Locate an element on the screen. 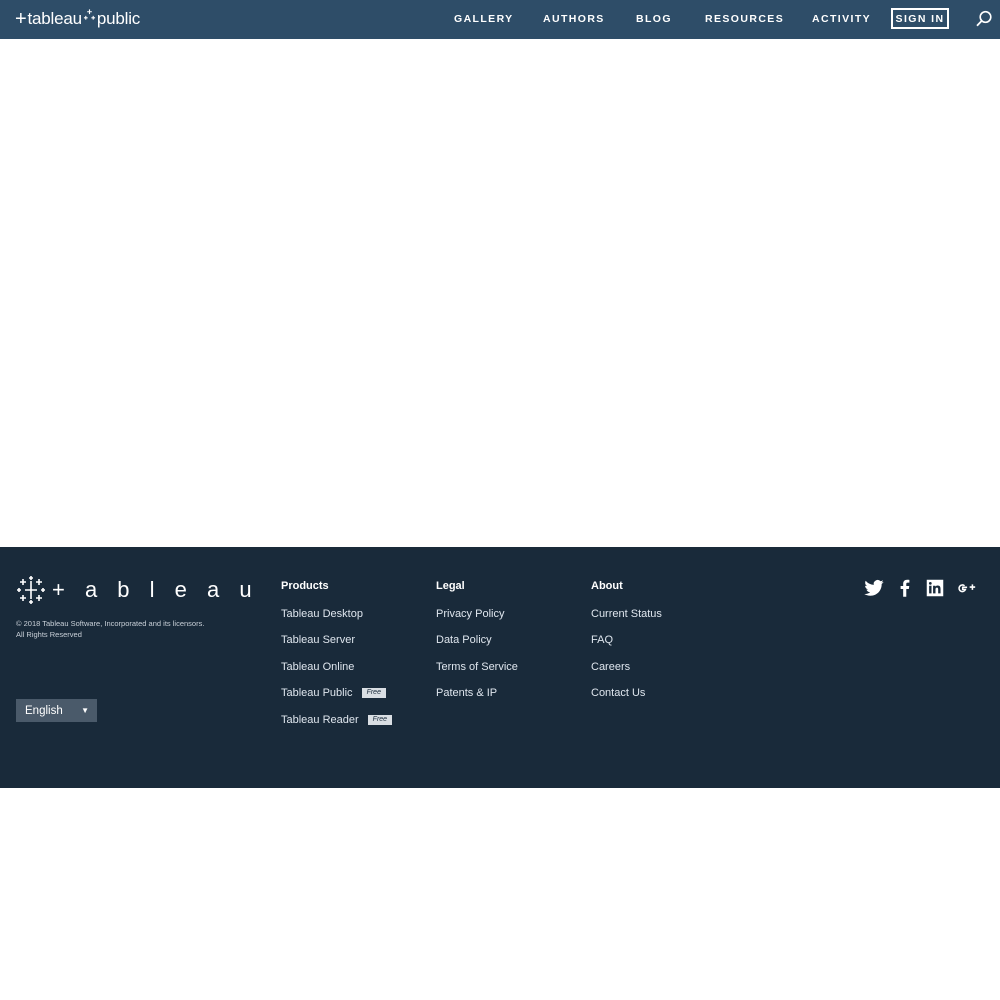 This screenshot has height=1000, width=1000. nav-resources: RESOURCES is located at coordinates (744, 19).